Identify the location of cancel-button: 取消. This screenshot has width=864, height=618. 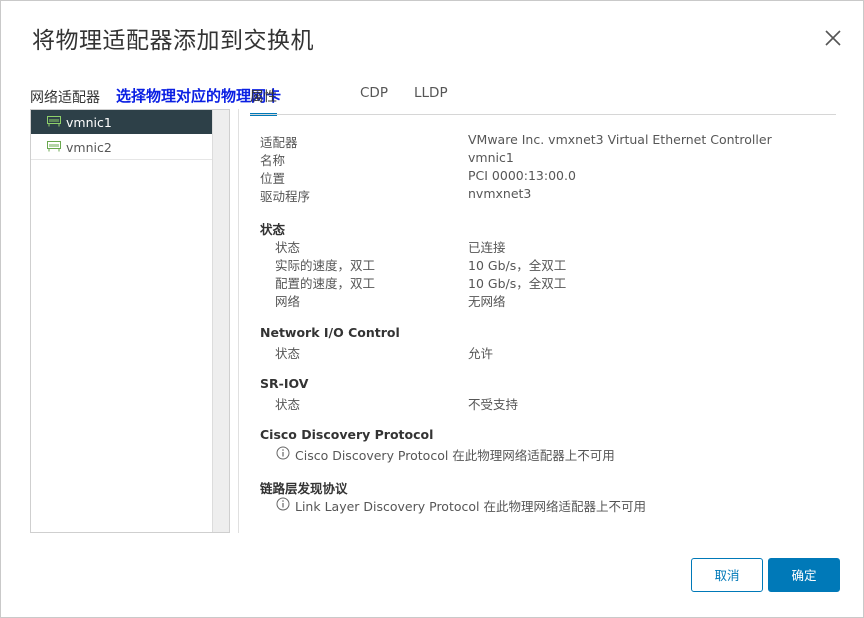
(727, 575).